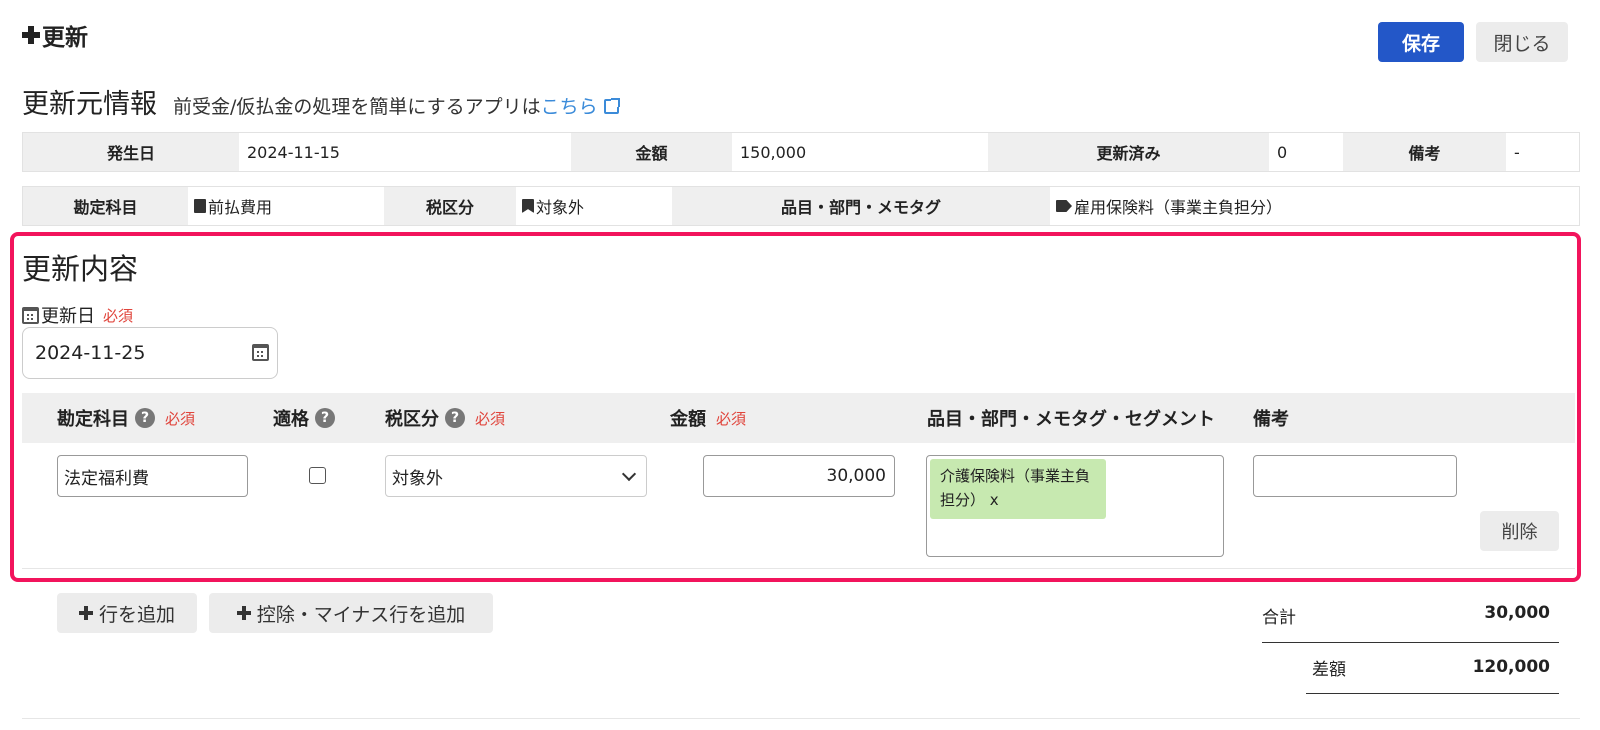 The height and width of the screenshot is (730, 1600). What do you see at coordinates (68, 316) in the screenshot?
I see `update-date-label-text: 更新日` at bounding box center [68, 316].